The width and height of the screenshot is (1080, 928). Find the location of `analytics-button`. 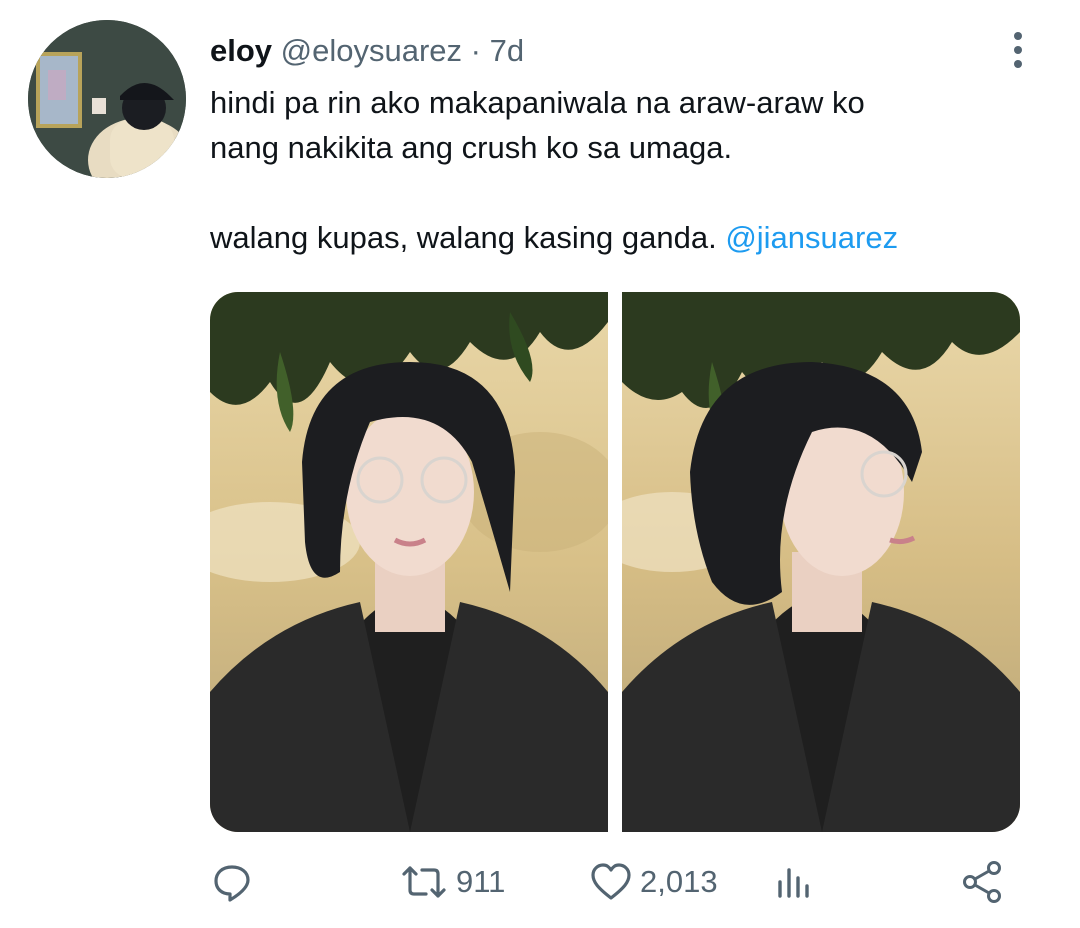

analytics-button is located at coordinates (795, 882).